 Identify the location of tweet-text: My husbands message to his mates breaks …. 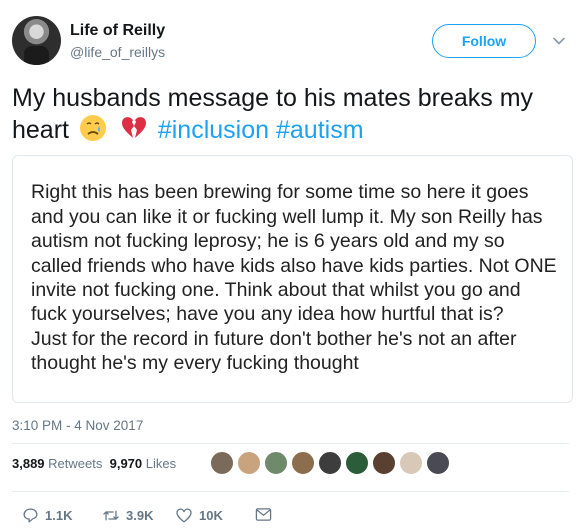
(292, 114).